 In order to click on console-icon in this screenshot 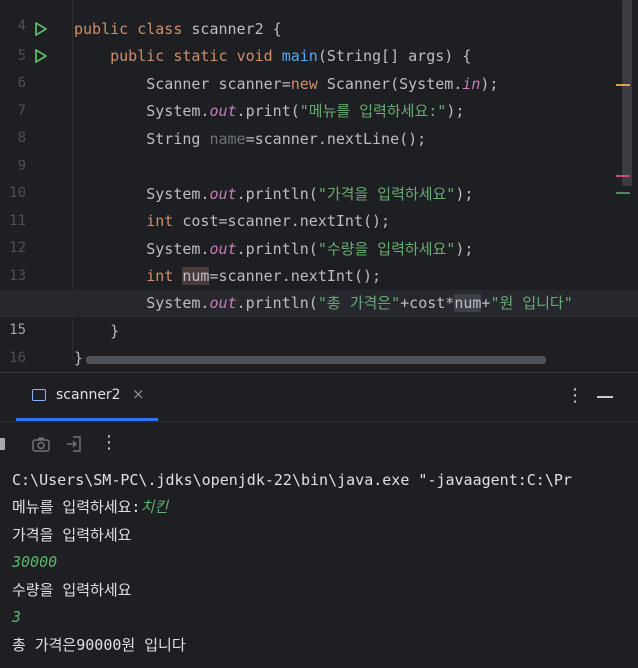, I will do `click(39, 395)`.